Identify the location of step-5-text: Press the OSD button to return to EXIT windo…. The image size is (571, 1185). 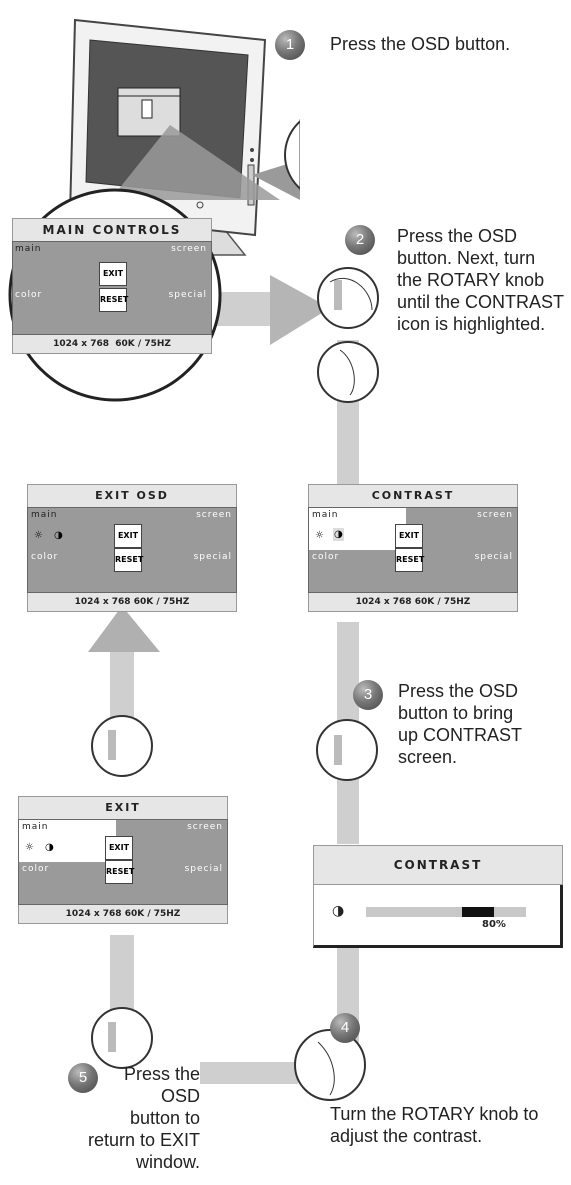
(143, 1118).